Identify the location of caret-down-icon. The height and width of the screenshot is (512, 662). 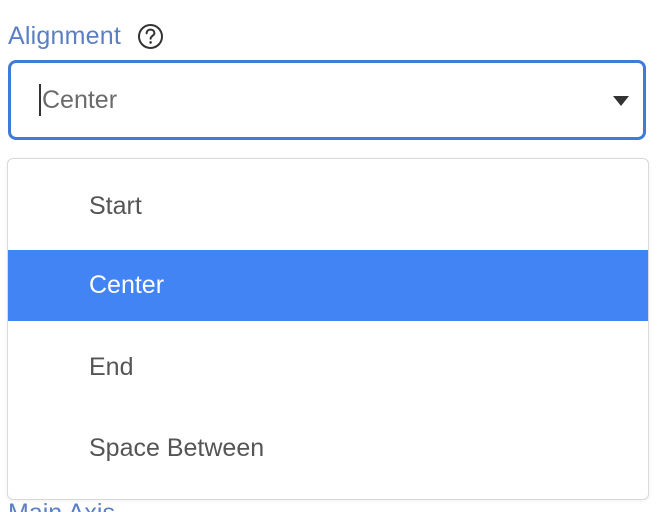
(621, 100).